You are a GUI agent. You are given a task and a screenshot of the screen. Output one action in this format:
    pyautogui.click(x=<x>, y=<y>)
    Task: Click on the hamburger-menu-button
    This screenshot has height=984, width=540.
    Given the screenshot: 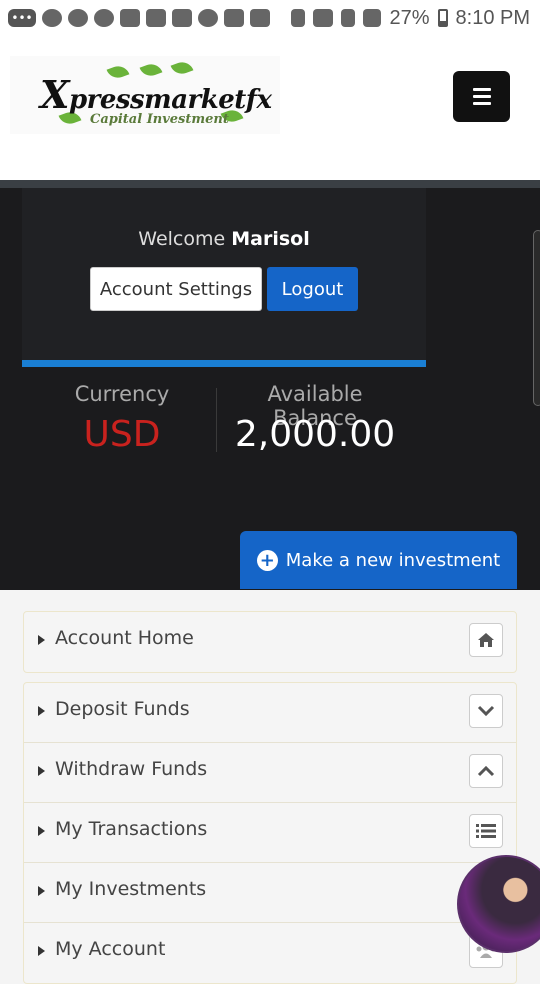 What is the action you would take?
    pyautogui.click(x=481, y=96)
    